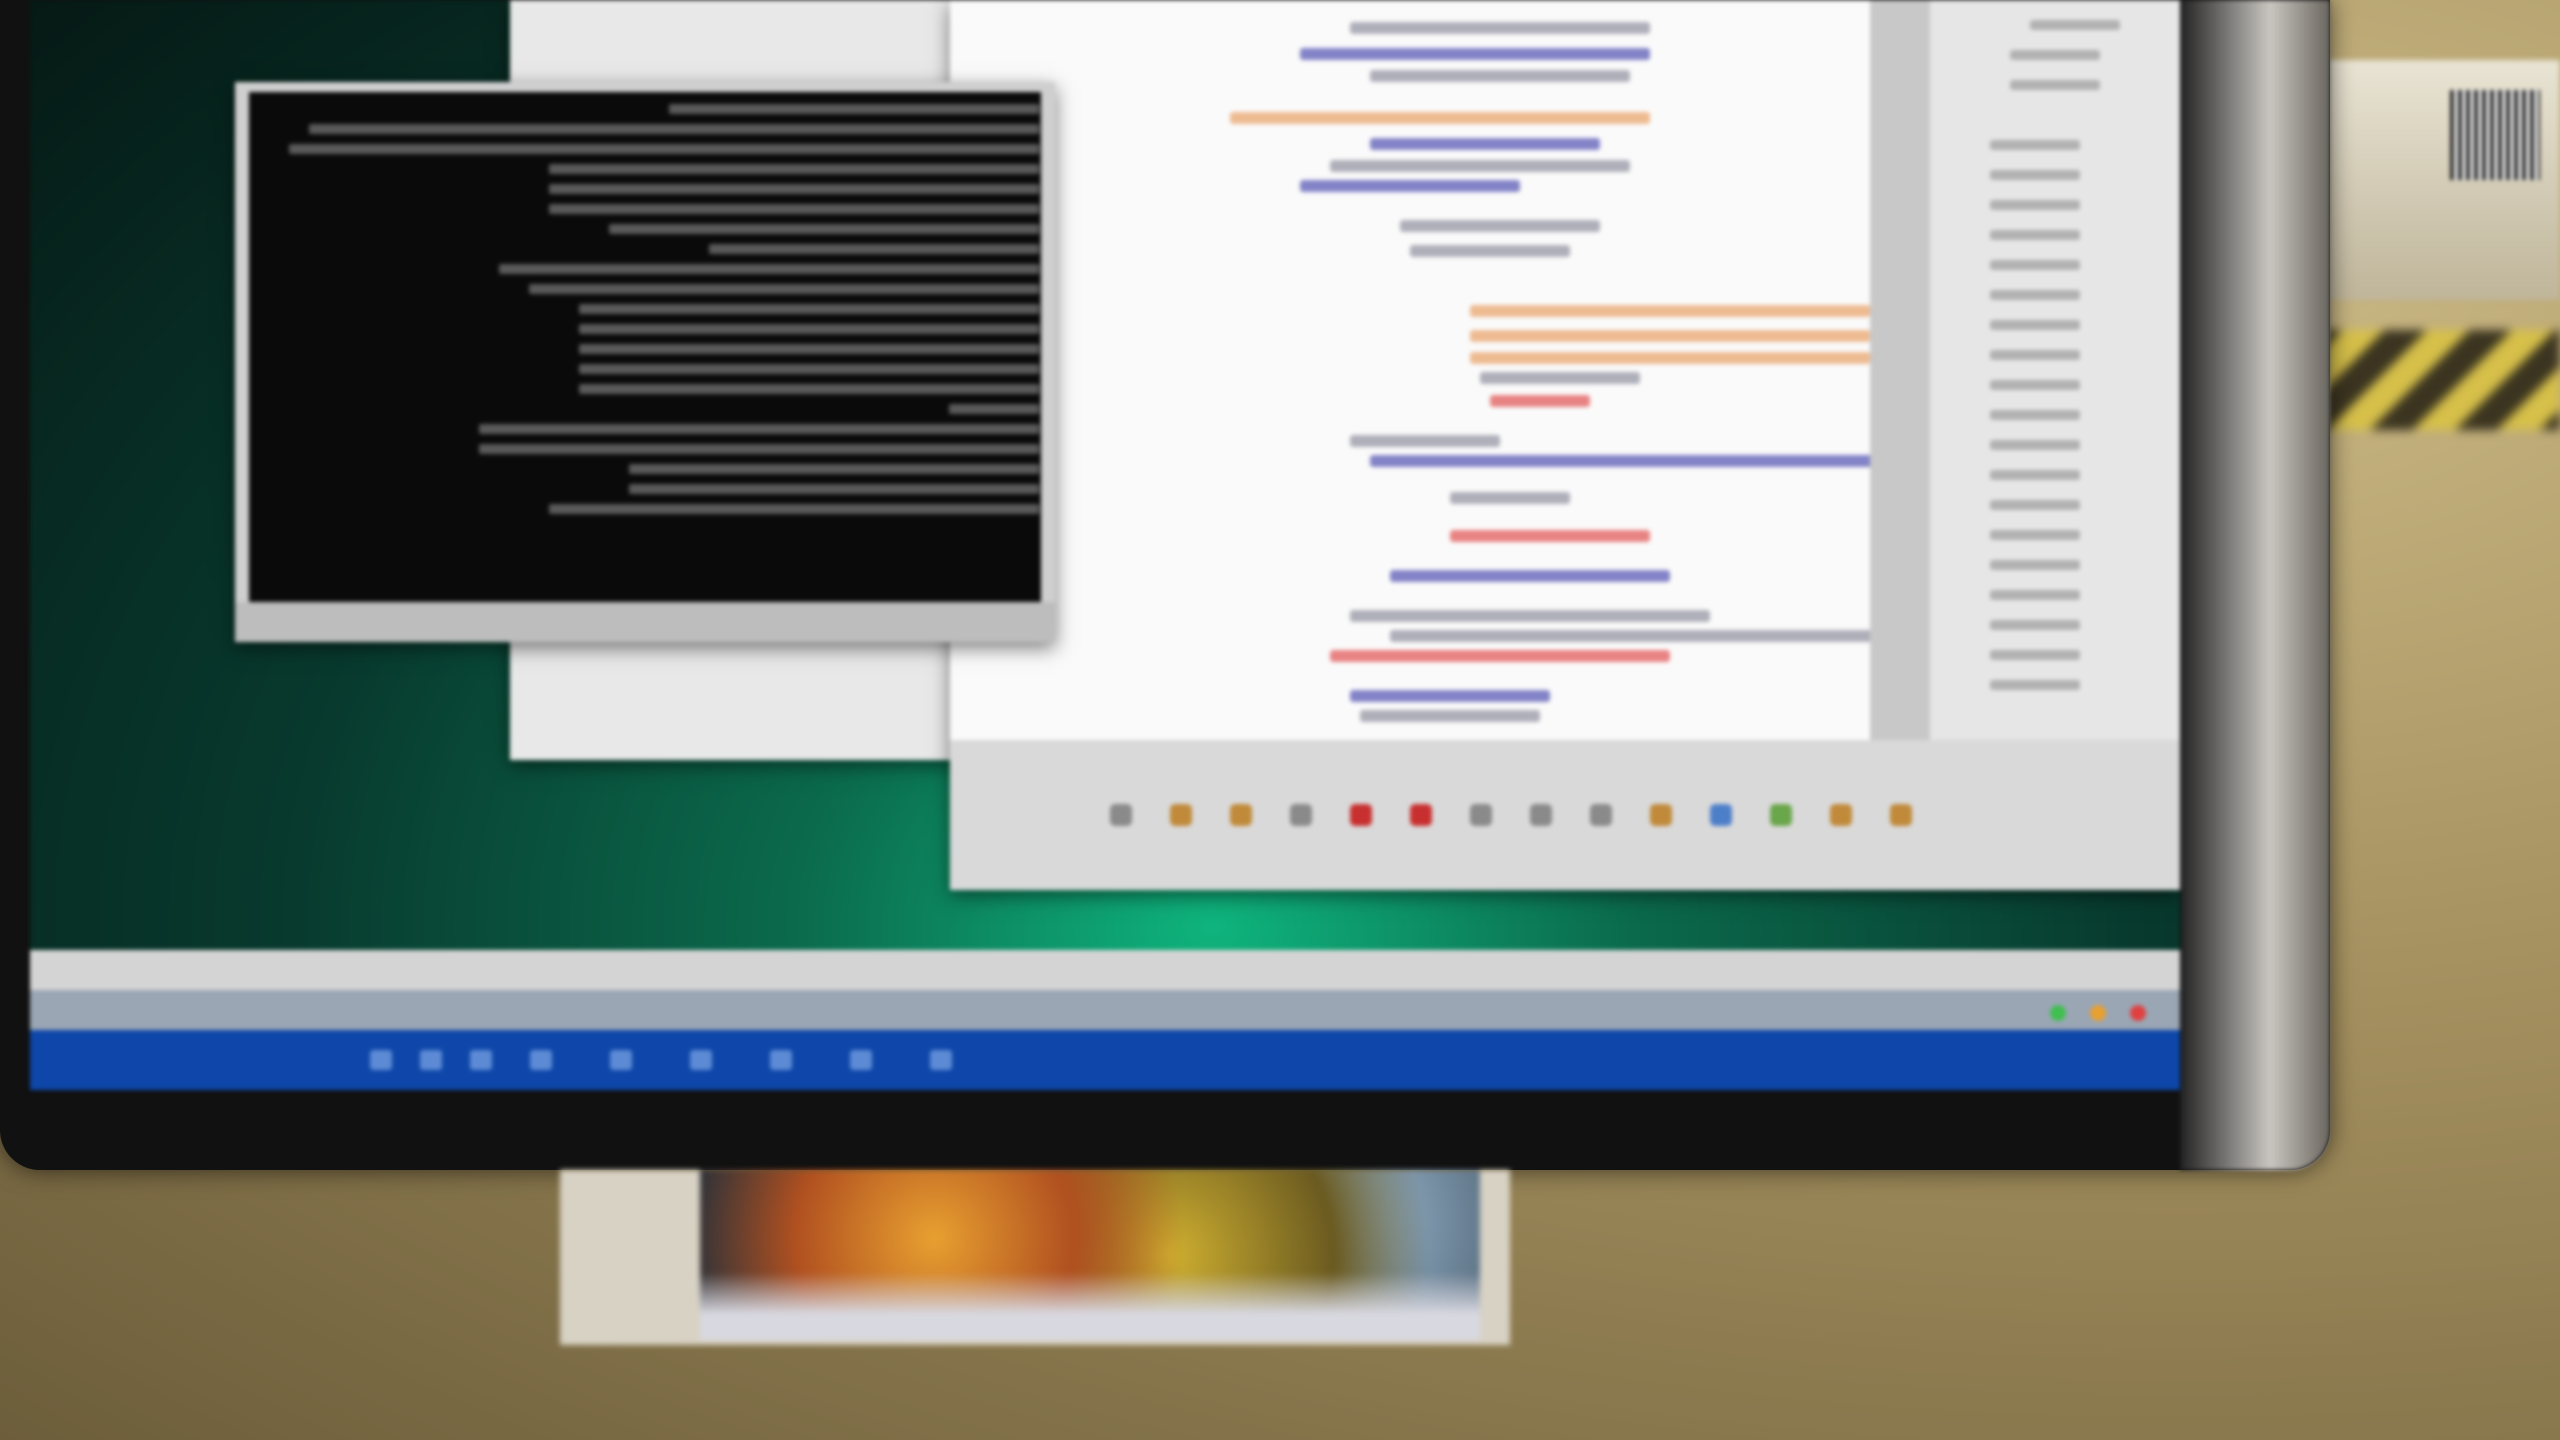 This screenshot has width=2560, height=1440. I want to click on palette-icon, so click(1421, 815).